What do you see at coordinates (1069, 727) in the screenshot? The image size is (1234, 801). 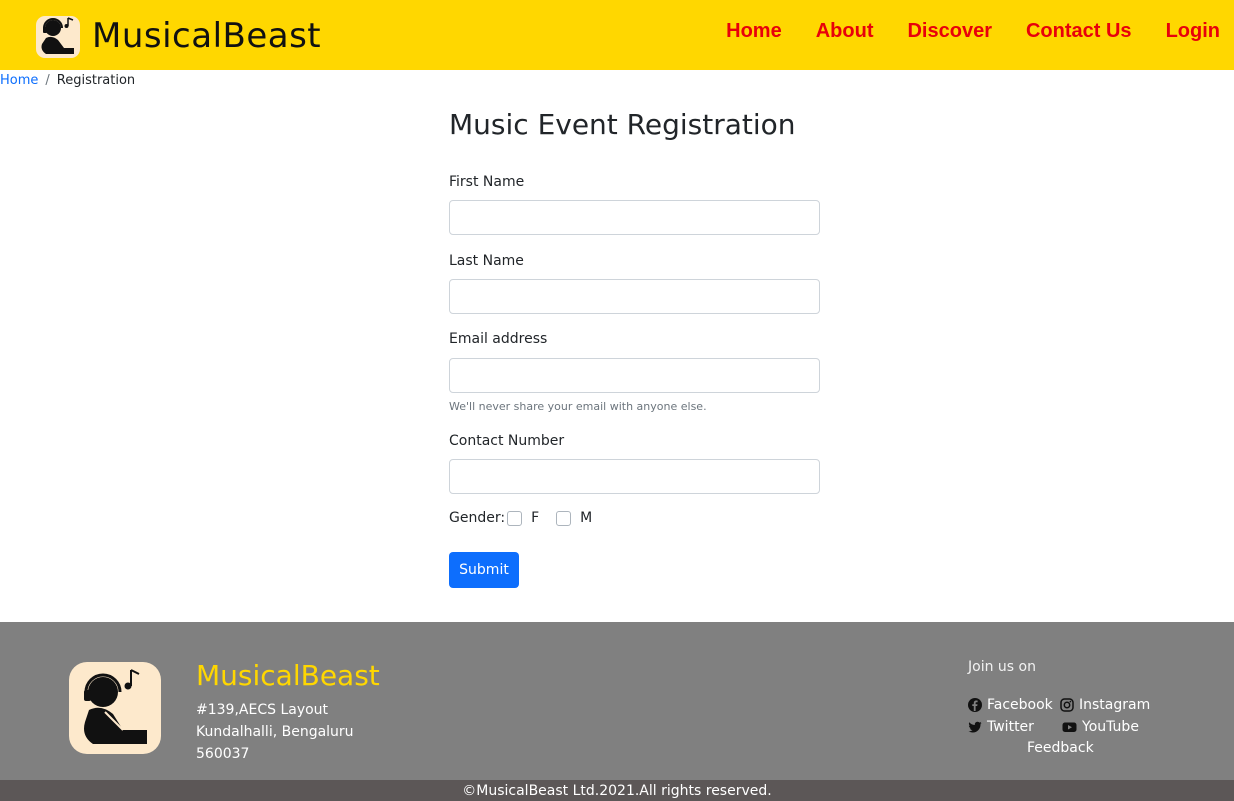 I see `youtube-icon` at bounding box center [1069, 727].